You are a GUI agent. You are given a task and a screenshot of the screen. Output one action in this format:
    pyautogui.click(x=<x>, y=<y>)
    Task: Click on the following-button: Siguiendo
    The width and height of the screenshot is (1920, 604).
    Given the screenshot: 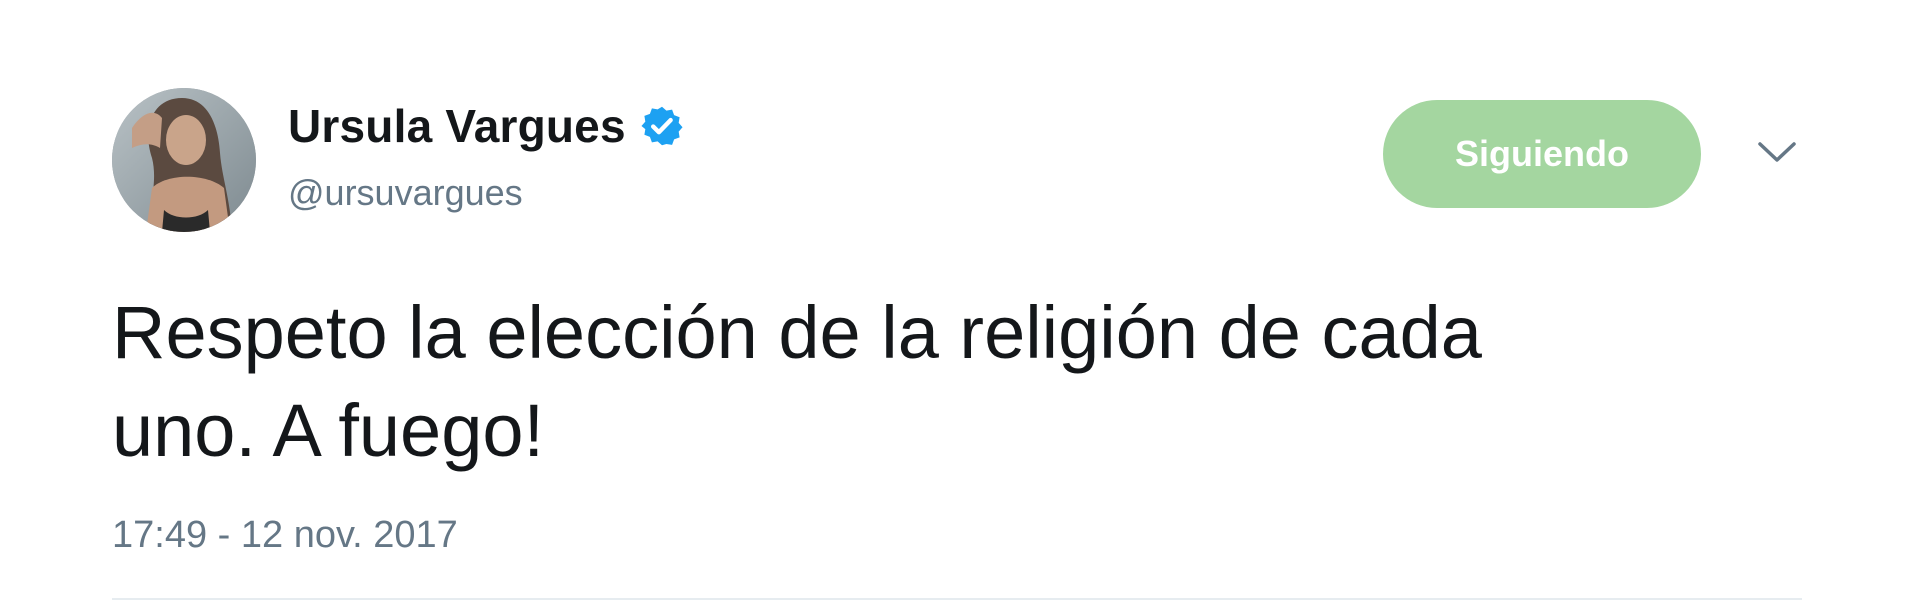 What is the action you would take?
    pyautogui.click(x=1542, y=154)
    